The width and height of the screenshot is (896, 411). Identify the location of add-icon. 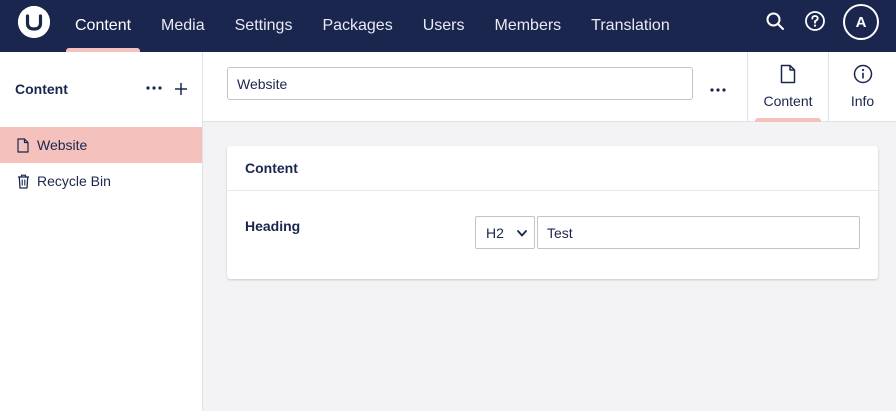
(181, 89).